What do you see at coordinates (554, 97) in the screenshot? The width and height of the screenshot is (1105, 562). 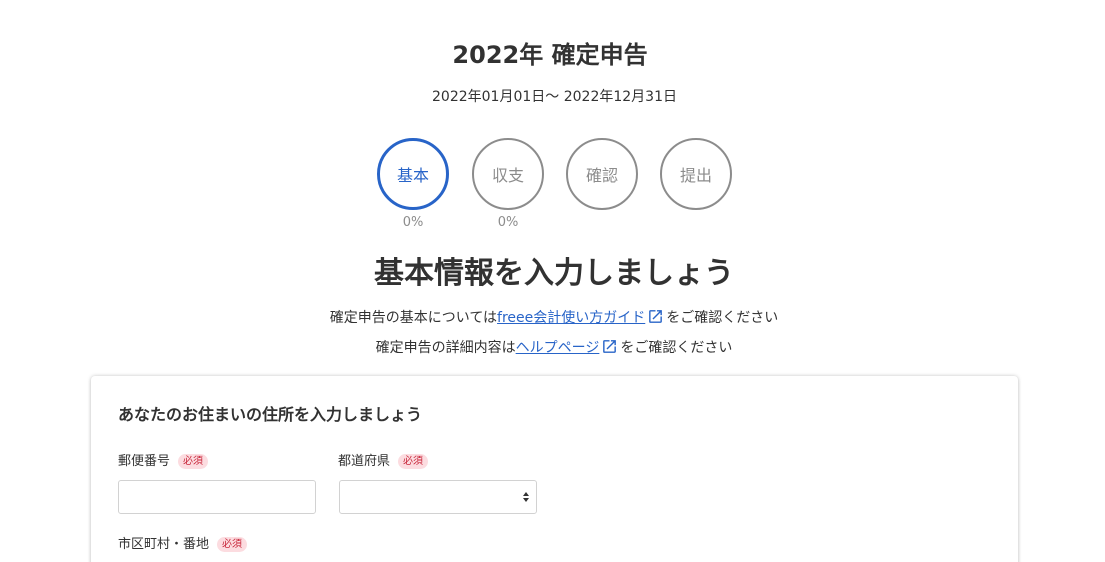 I see `fiscal-period: 2022年01月01日～ 2022年12月31日` at bounding box center [554, 97].